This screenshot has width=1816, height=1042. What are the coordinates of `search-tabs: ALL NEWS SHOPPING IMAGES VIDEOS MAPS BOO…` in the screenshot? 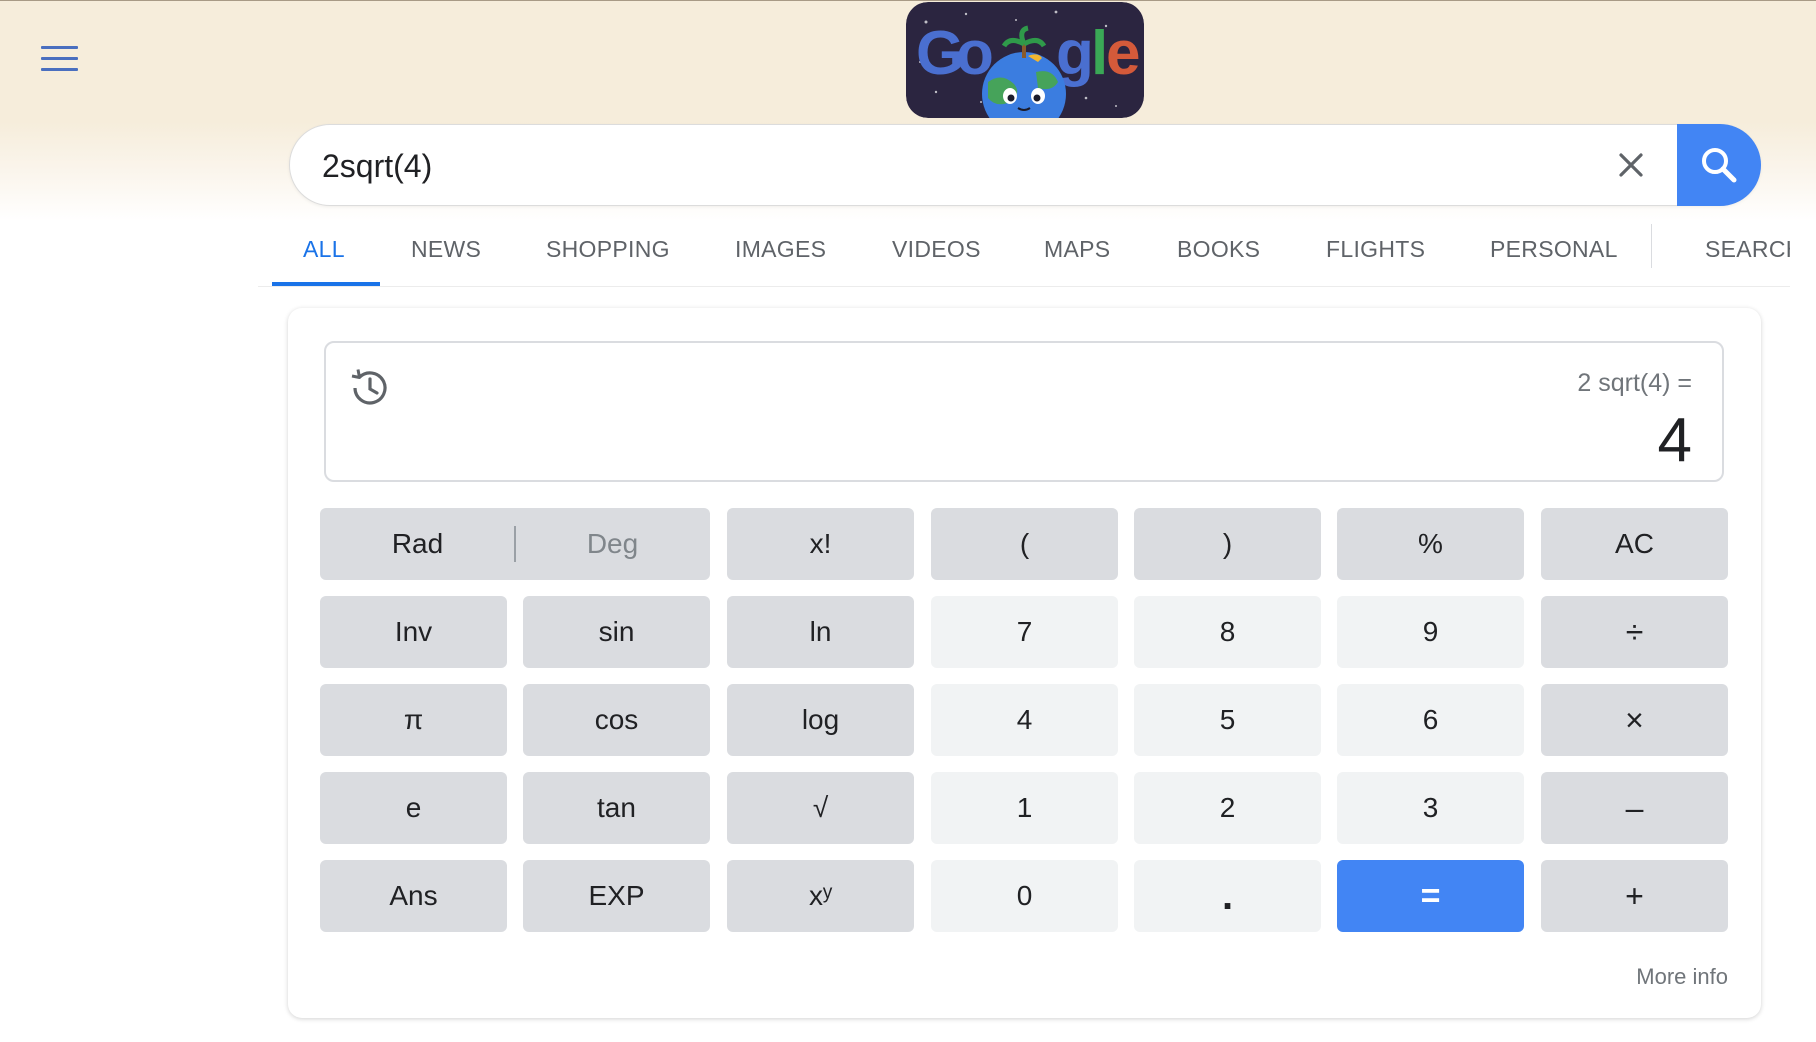 It's located at (1024, 254).